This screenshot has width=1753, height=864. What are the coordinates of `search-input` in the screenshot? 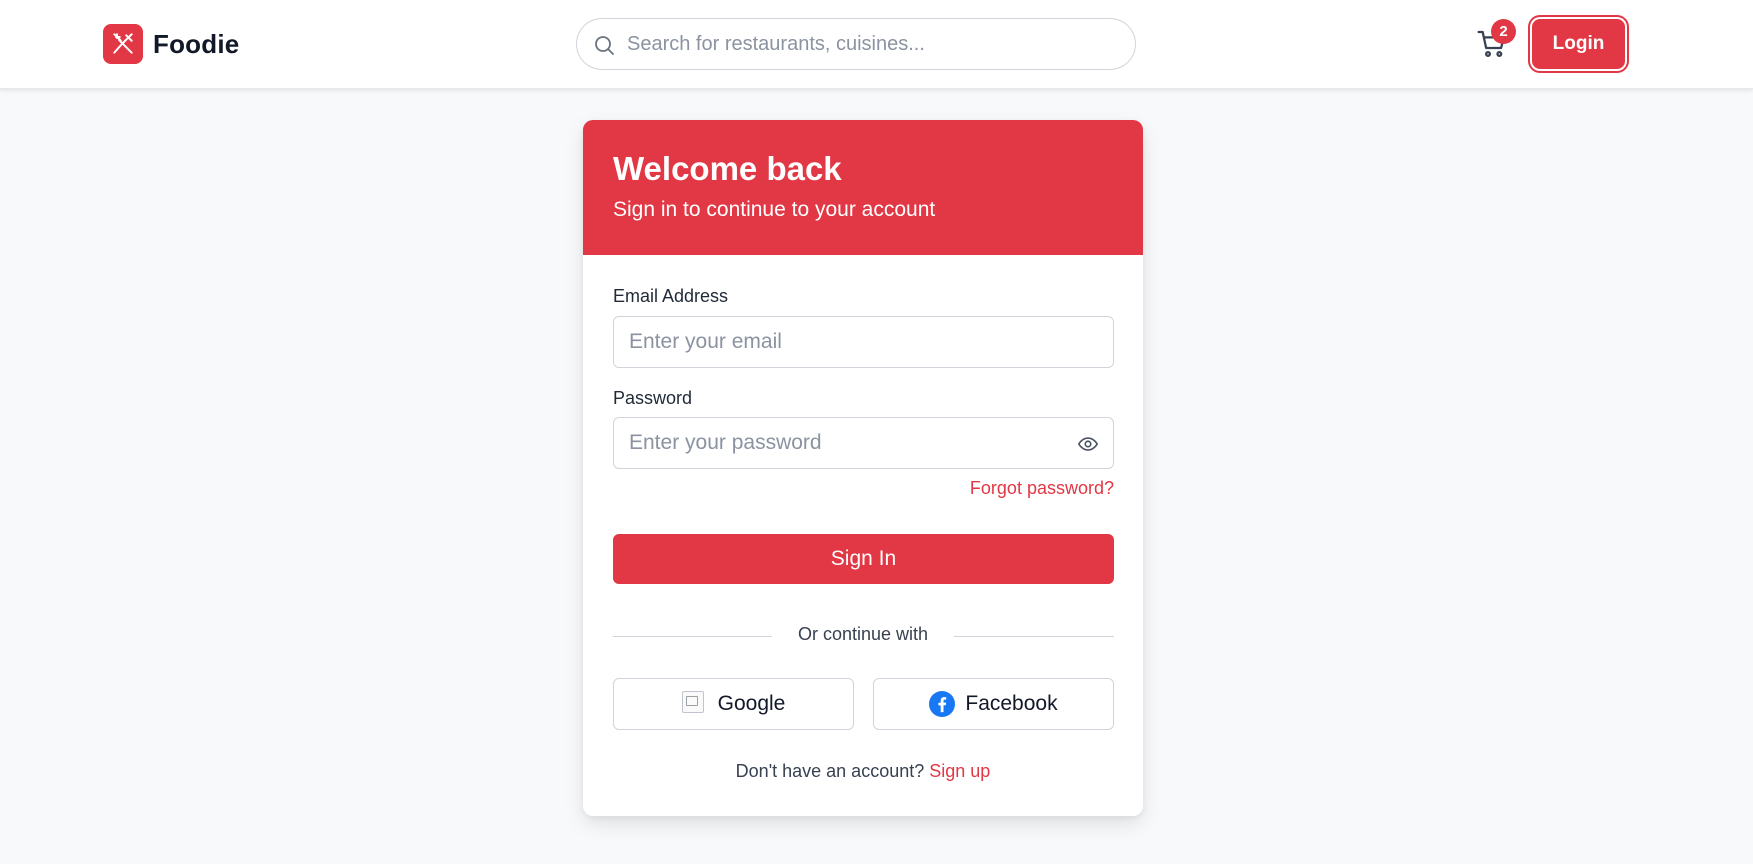 It's located at (874, 44).